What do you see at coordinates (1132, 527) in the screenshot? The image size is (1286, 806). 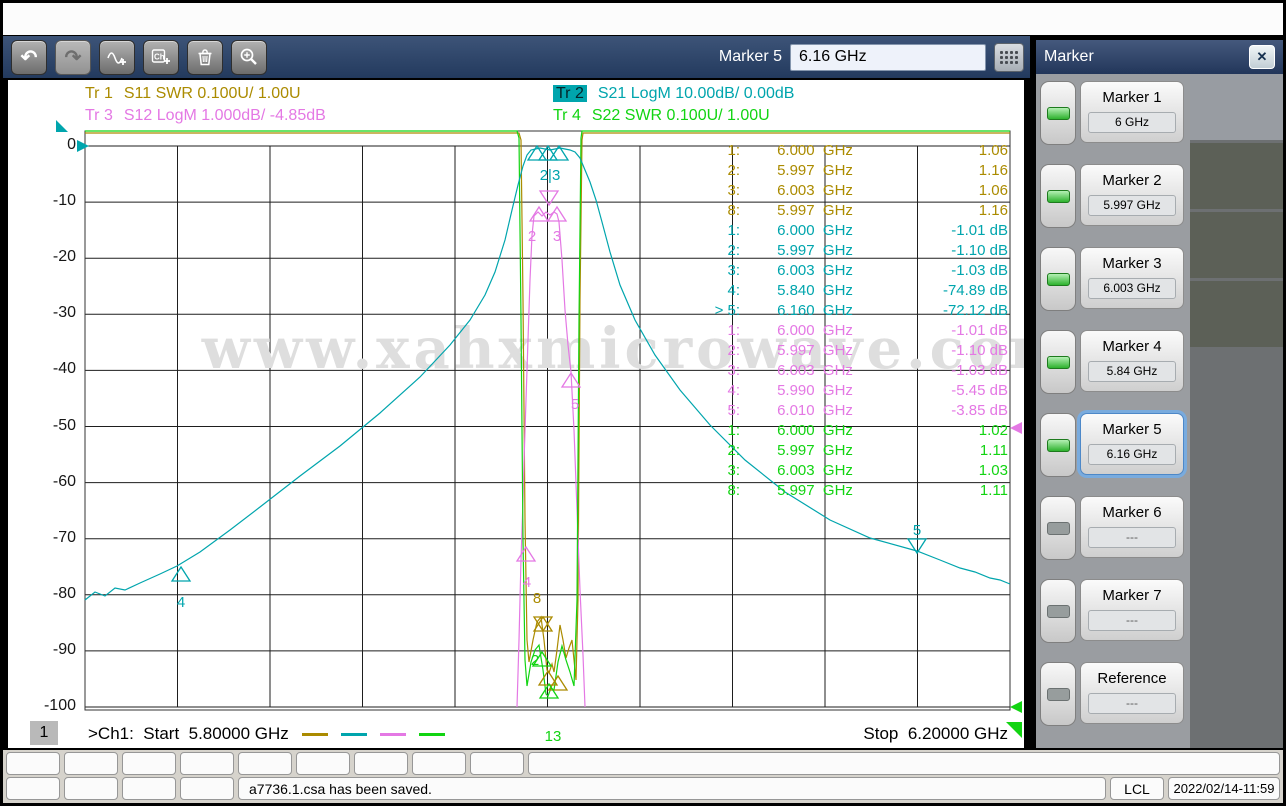 I see `marker-button: Marker 6 ---` at bounding box center [1132, 527].